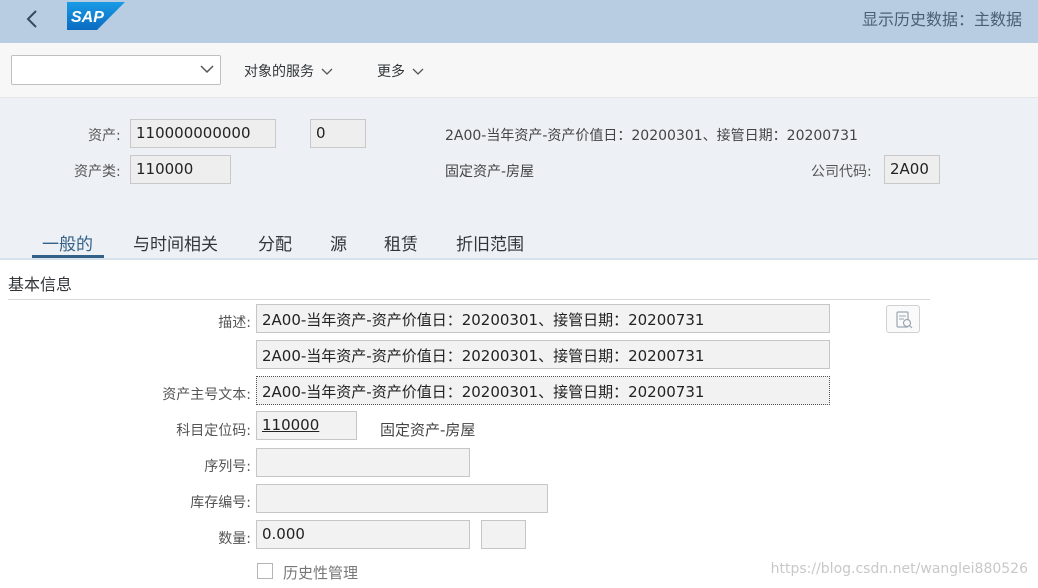 Image resolution: width=1038 pixels, height=588 pixels. I want to click on description-field-1: 2A00-当年资产-资产价值日：20200301、接管日期：20200731, so click(543, 318).